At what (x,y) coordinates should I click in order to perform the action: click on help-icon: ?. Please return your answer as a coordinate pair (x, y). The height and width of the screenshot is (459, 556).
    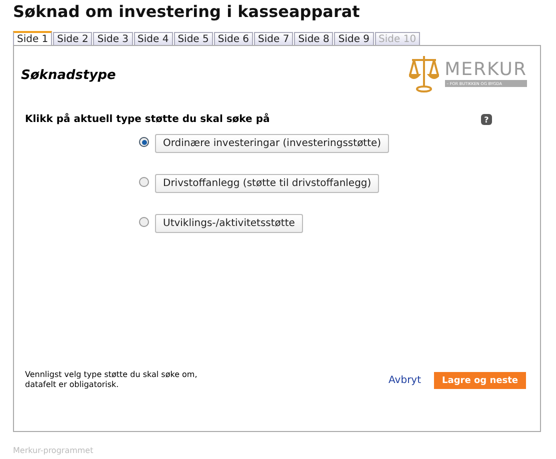
    Looking at the image, I should click on (486, 119).